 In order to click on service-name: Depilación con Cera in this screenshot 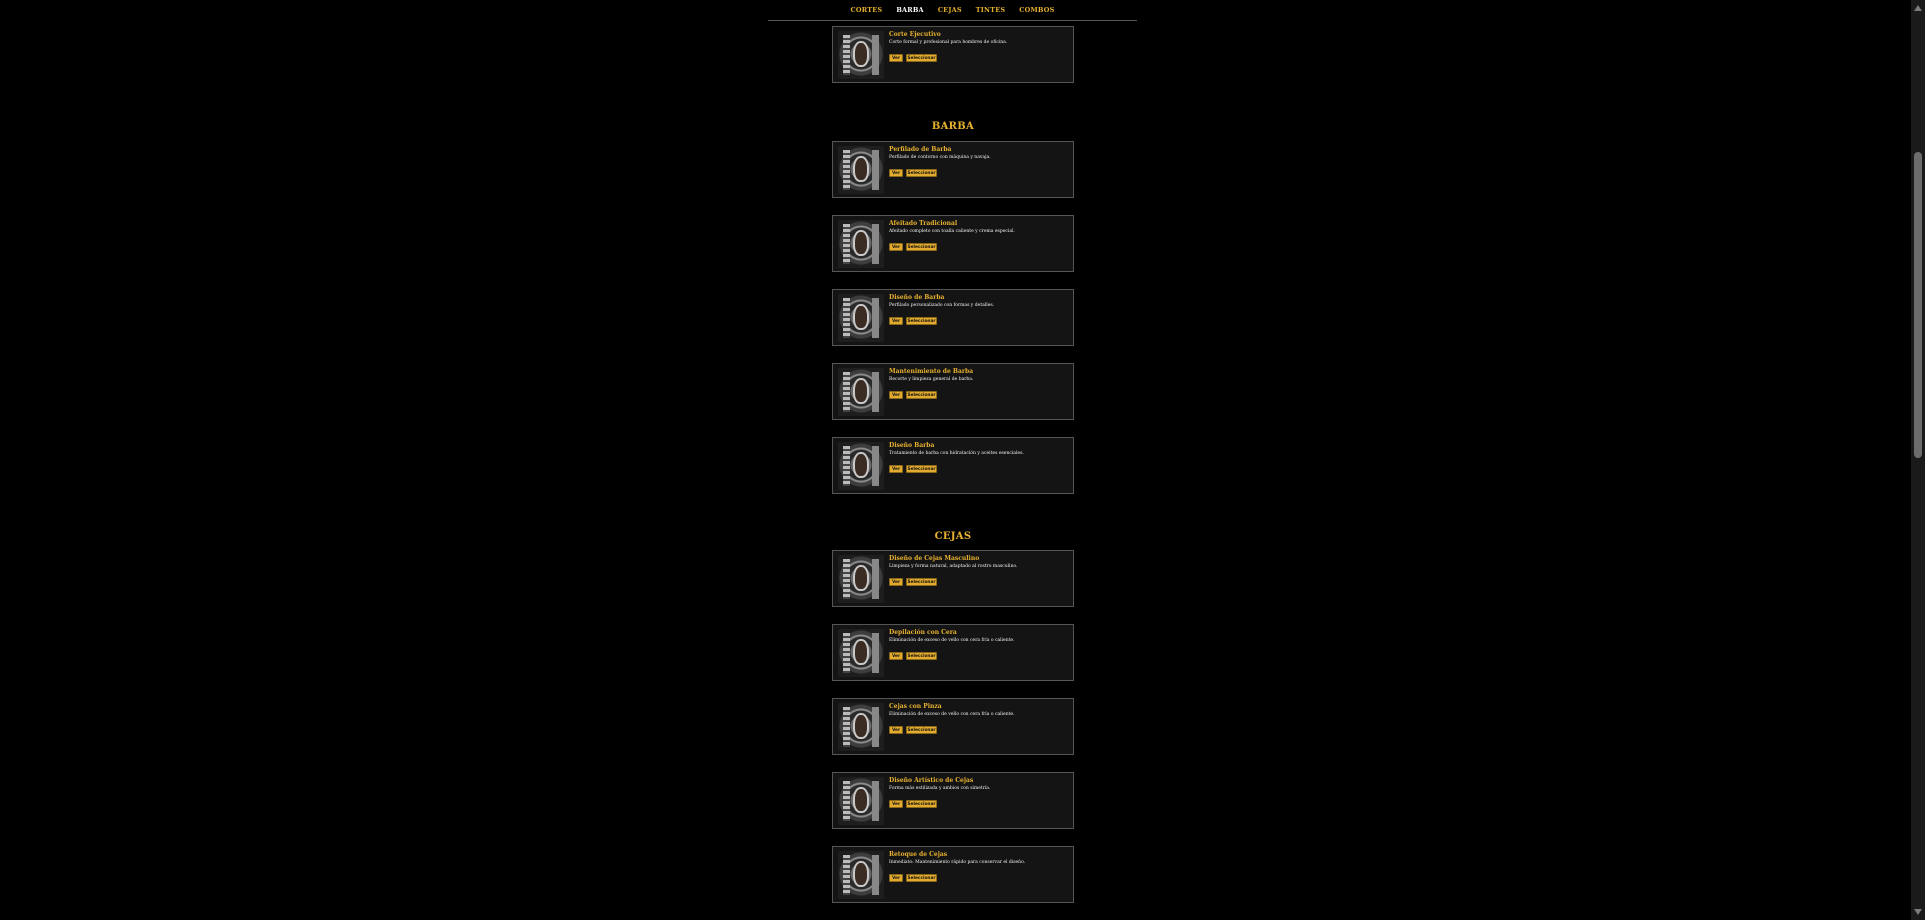, I will do `click(923, 632)`.